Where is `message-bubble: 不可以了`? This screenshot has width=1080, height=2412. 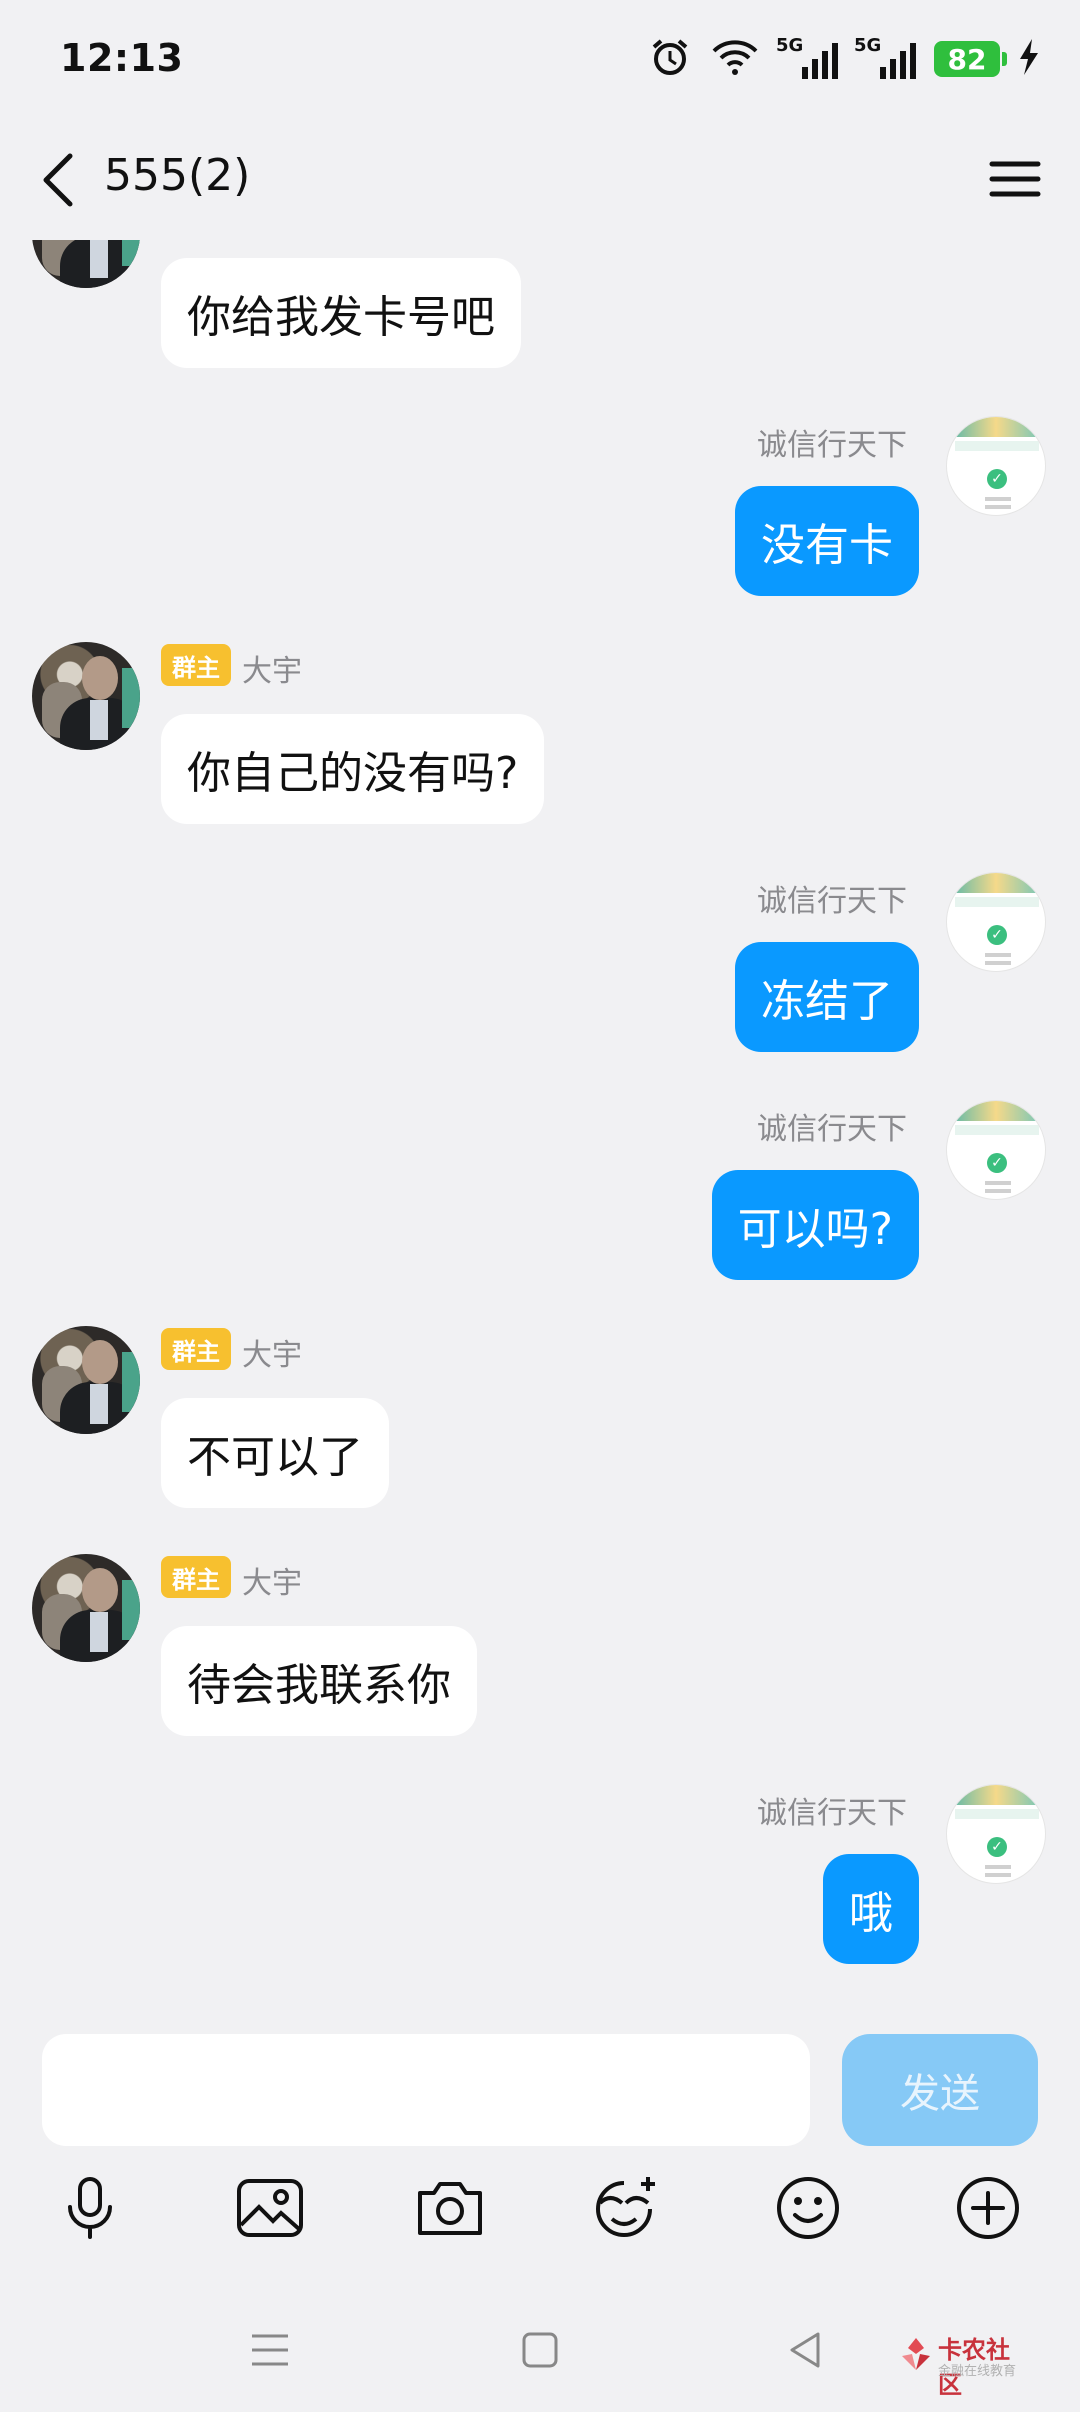 message-bubble: 不可以了 is located at coordinates (275, 1453).